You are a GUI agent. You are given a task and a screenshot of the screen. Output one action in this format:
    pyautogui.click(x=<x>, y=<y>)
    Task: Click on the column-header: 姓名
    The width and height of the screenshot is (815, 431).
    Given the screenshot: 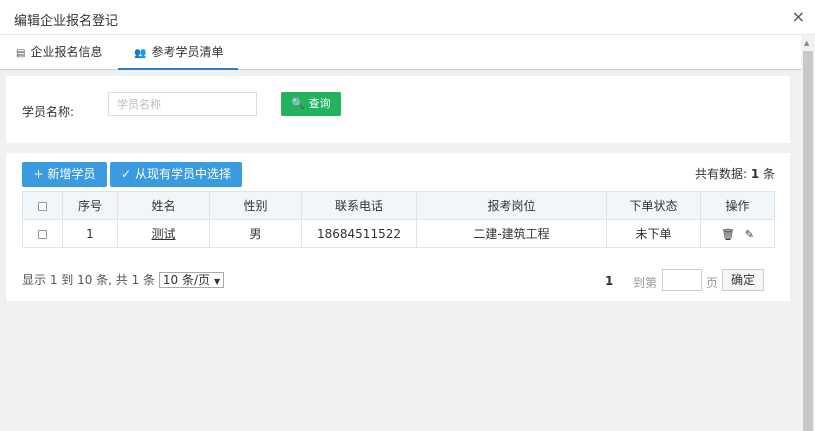 What is the action you would take?
    pyautogui.click(x=163, y=205)
    